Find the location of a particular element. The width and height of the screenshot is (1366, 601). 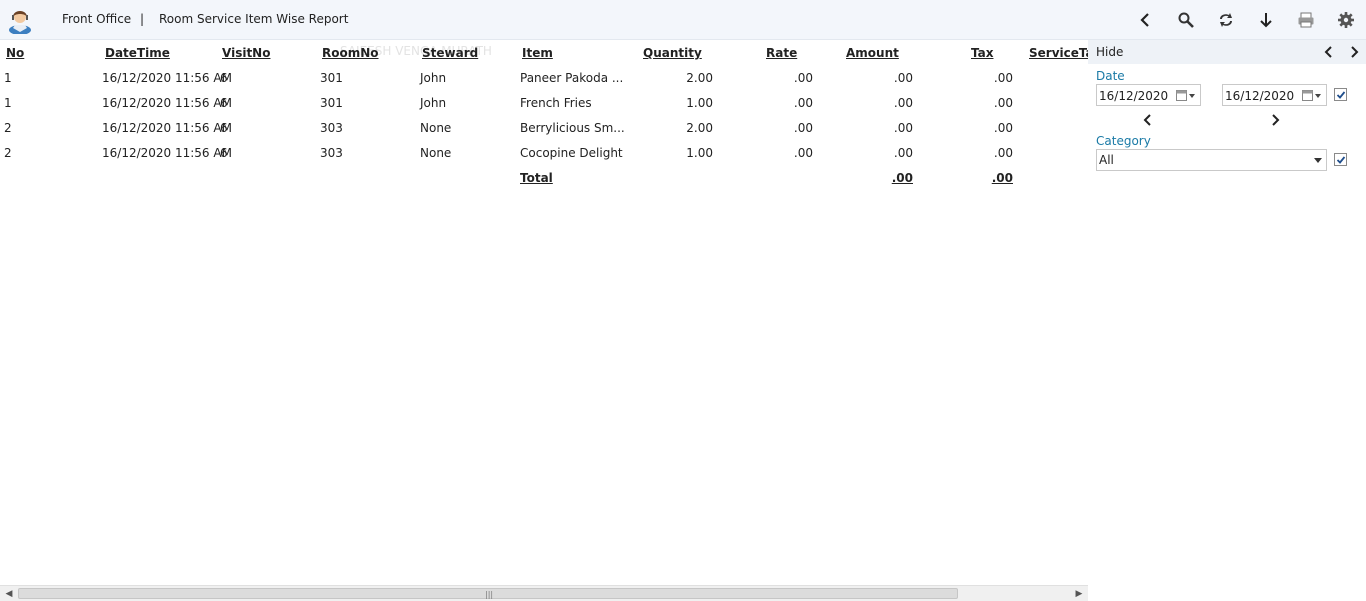

panel-header: Hide is located at coordinates (1227, 52).